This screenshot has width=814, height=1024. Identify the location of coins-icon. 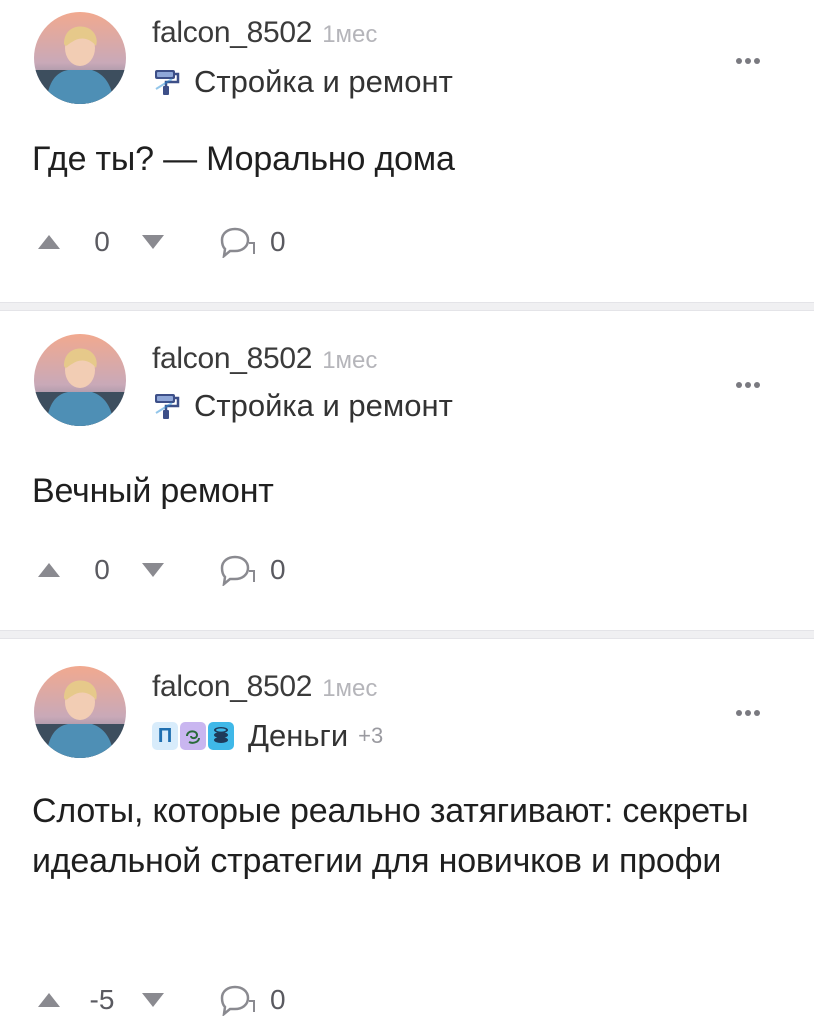
(221, 736).